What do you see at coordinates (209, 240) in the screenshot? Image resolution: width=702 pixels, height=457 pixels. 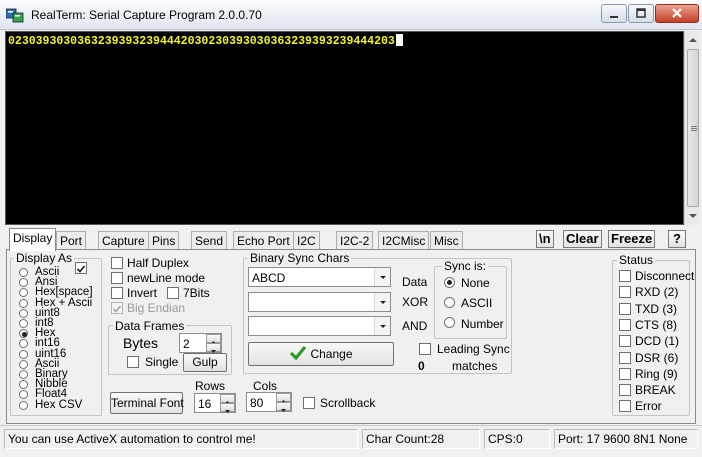 I see `tab-send: Send` at bounding box center [209, 240].